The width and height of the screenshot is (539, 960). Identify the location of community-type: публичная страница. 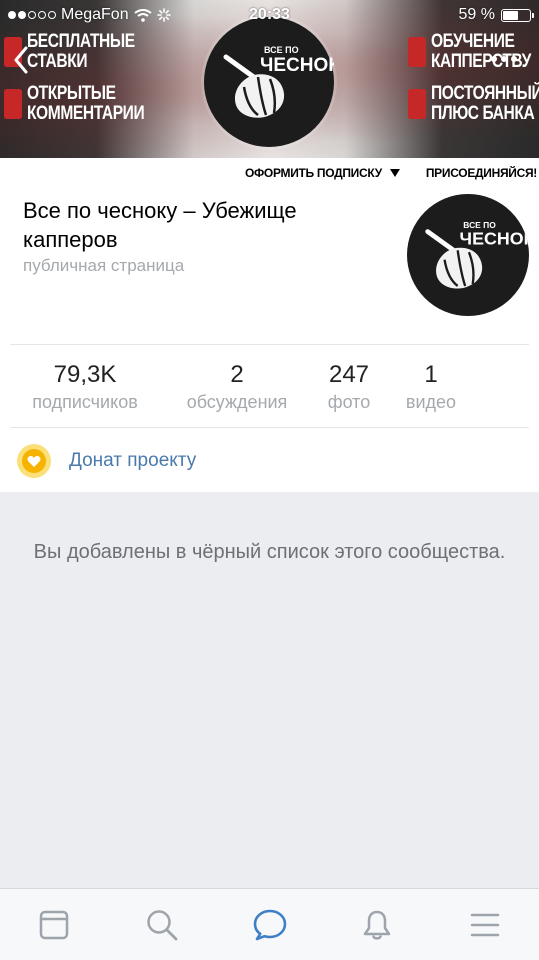
(104, 265).